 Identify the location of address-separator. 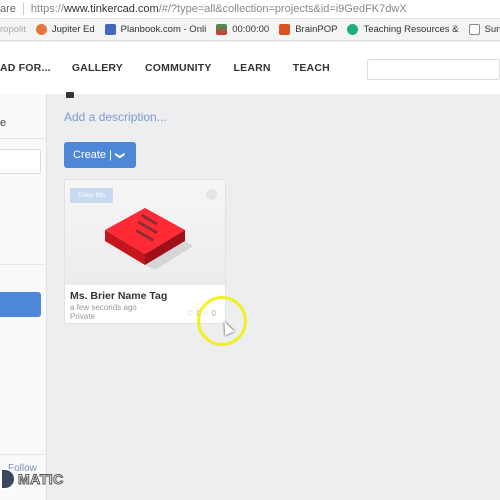
(23, 9).